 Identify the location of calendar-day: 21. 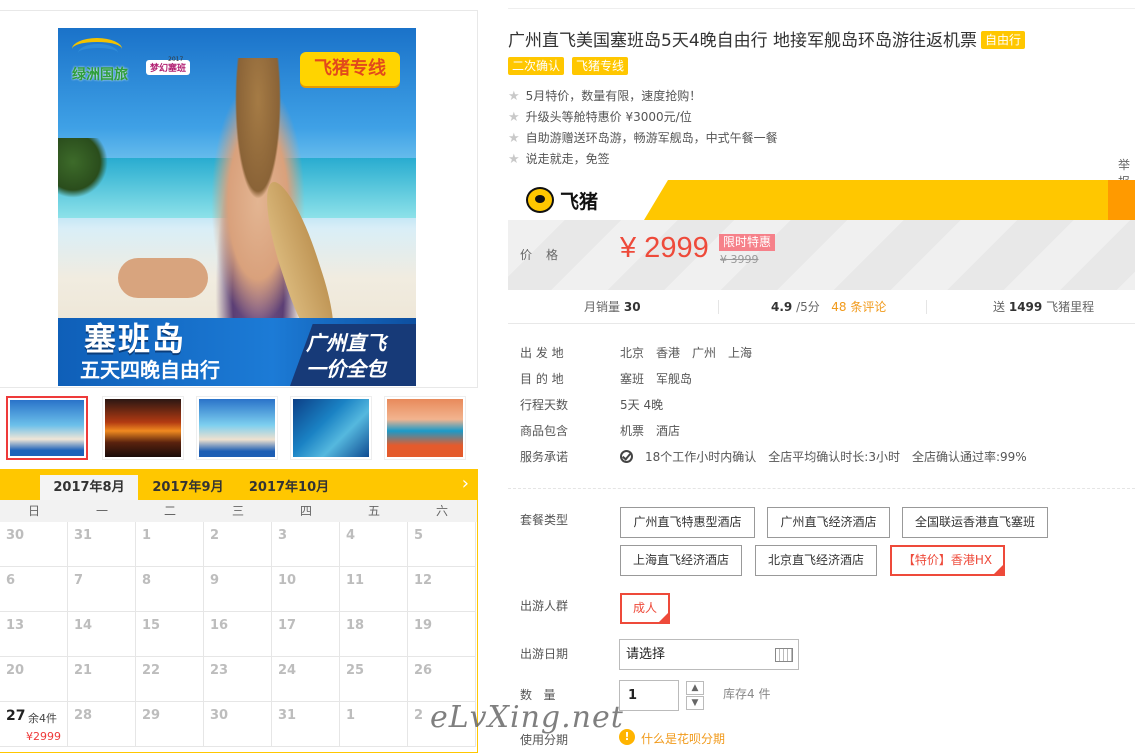
(102, 679).